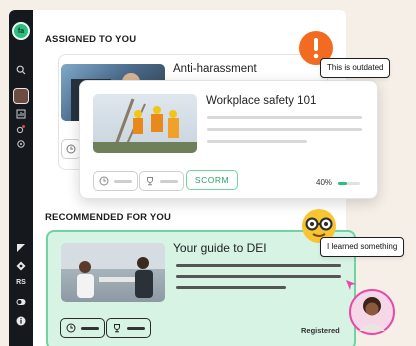  Describe the element at coordinates (212, 180) in the screenshot. I see `scorm-tag: SCORM` at that location.